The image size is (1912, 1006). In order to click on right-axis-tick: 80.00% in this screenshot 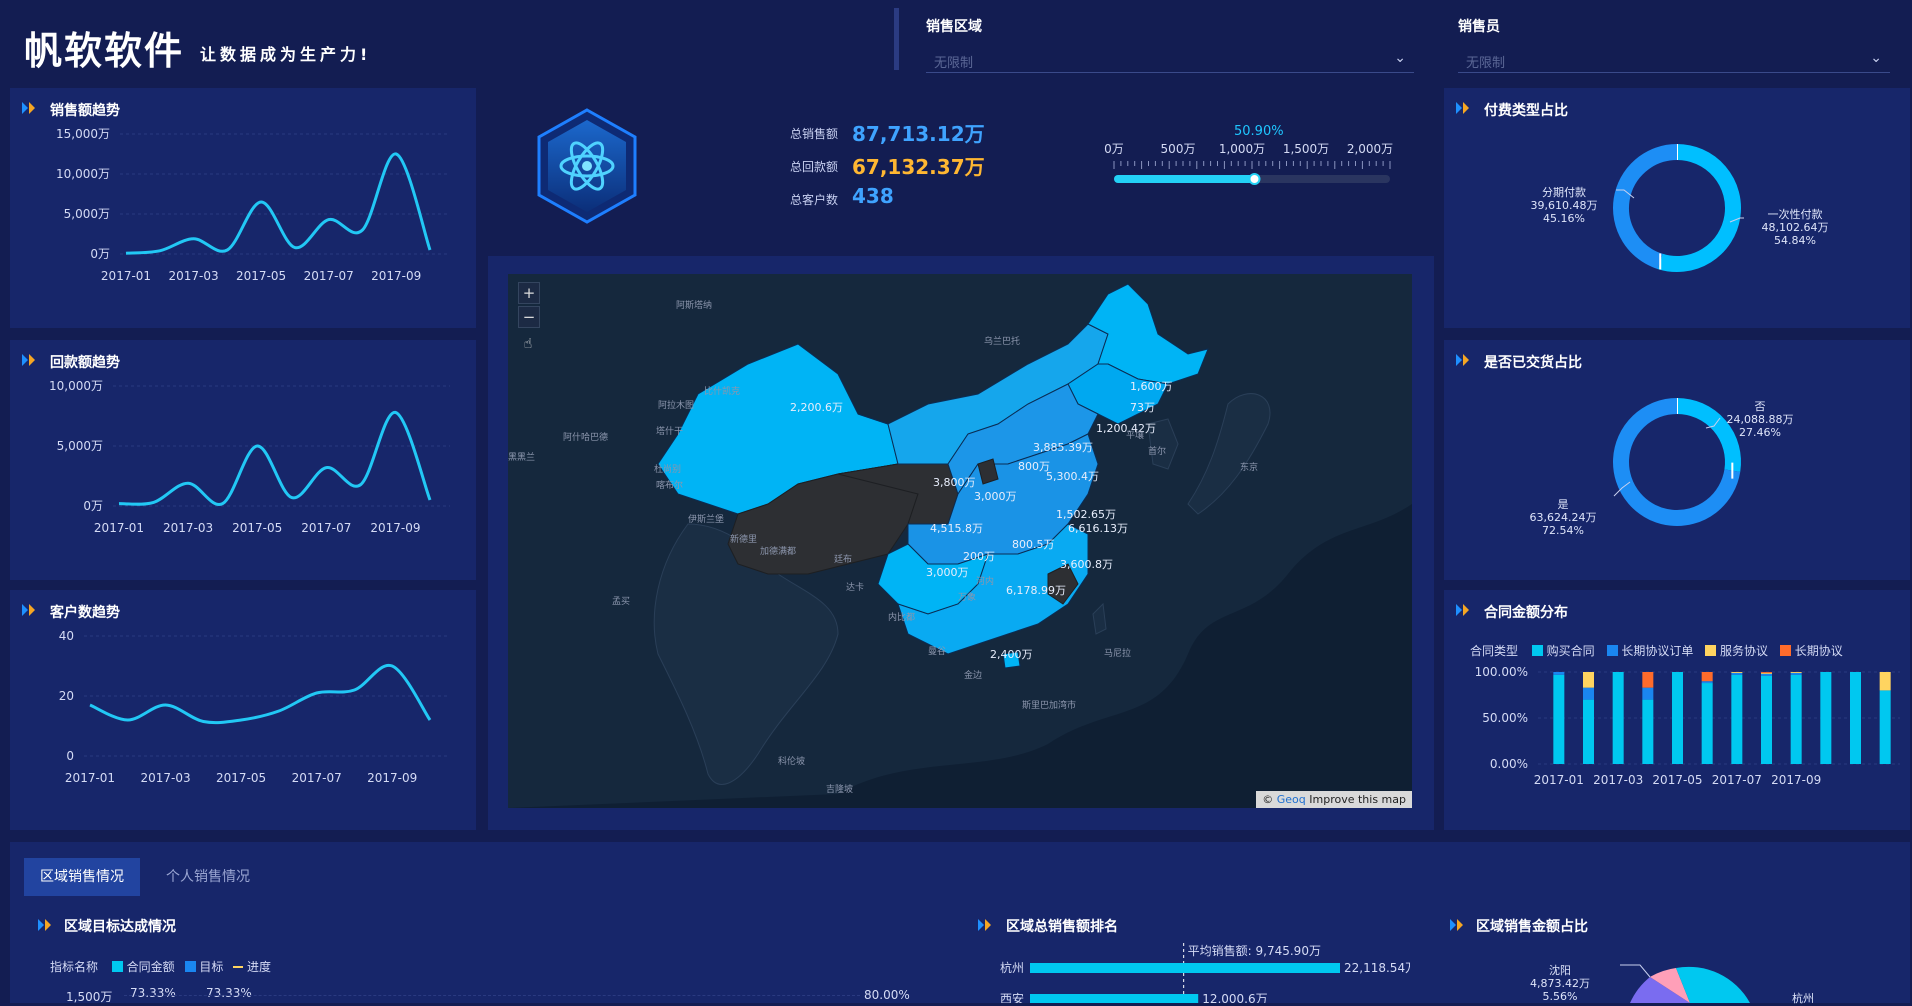, I will do `click(887, 995)`.